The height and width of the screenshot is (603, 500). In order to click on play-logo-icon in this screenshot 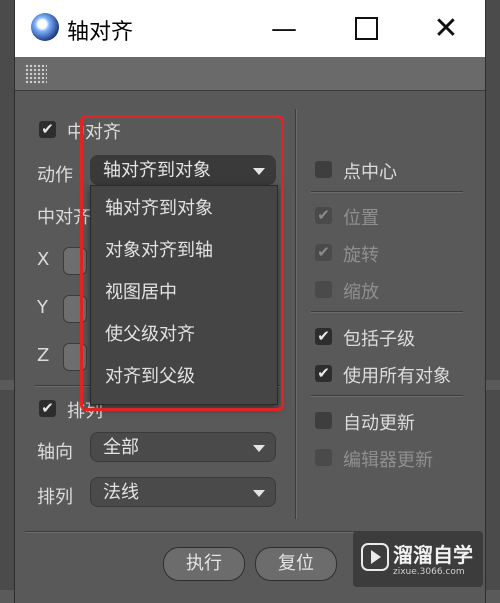, I will do `click(375, 557)`.